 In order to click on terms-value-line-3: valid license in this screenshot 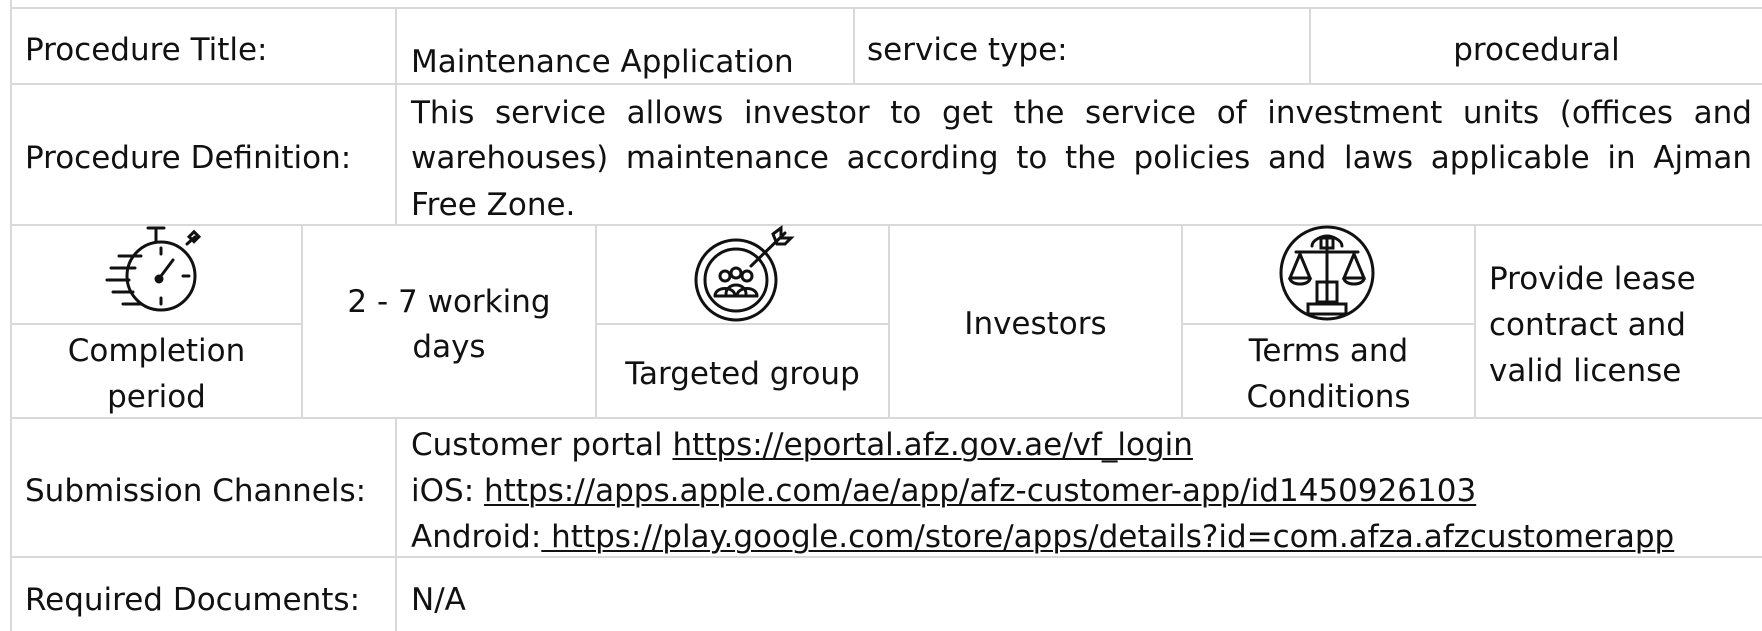, I will do `click(1585, 371)`.